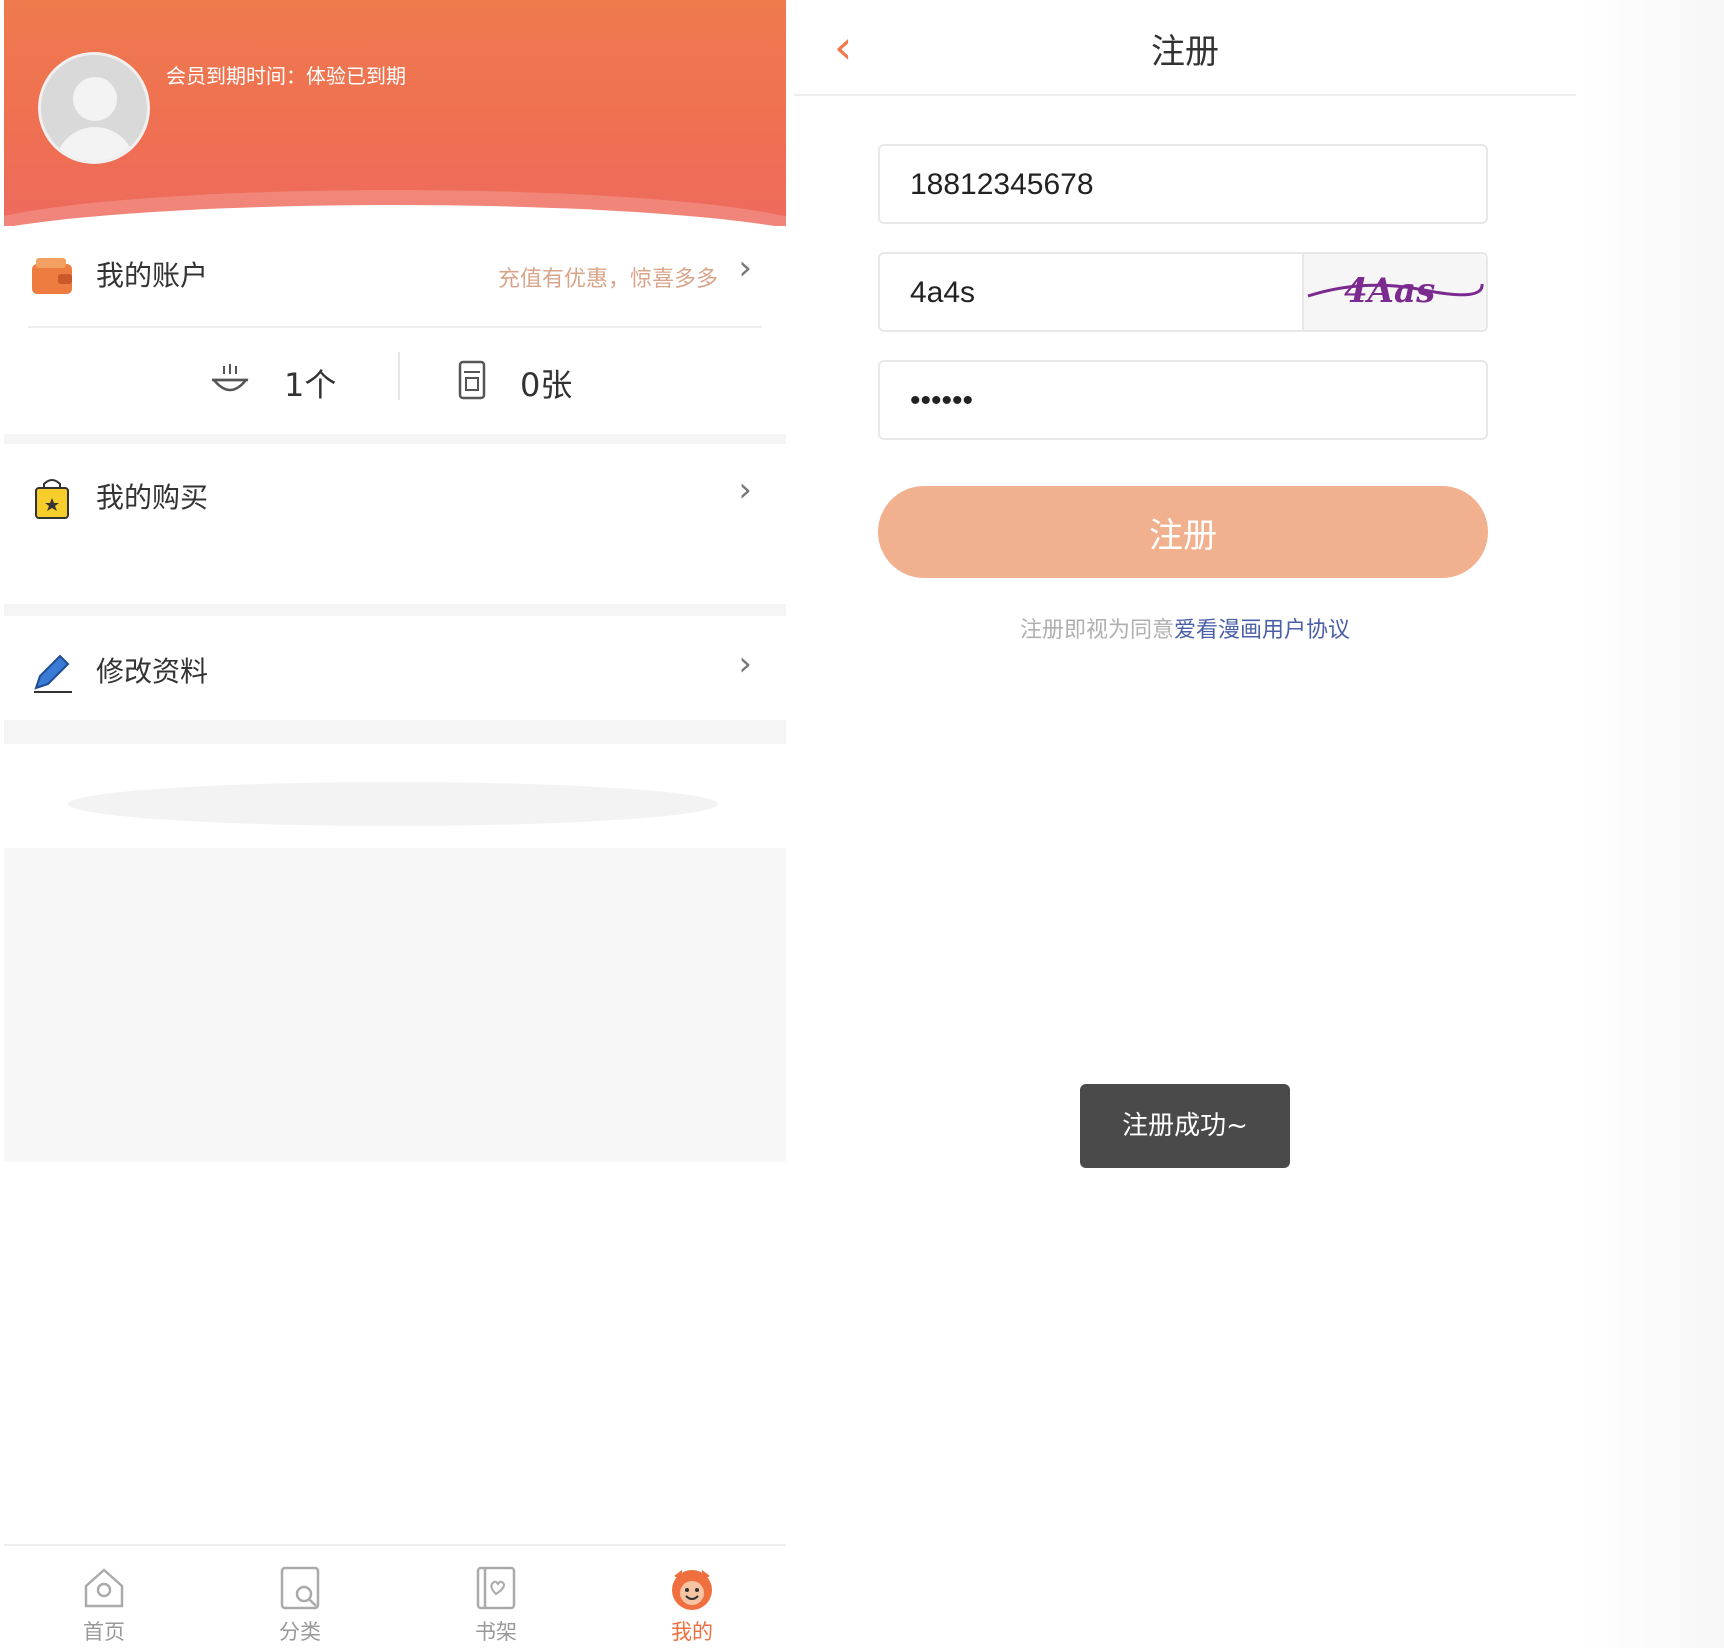  What do you see at coordinates (1389, 291) in the screenshot?
I see `captcha-image-text: 4Aas` at bounding box center [1389, 291].